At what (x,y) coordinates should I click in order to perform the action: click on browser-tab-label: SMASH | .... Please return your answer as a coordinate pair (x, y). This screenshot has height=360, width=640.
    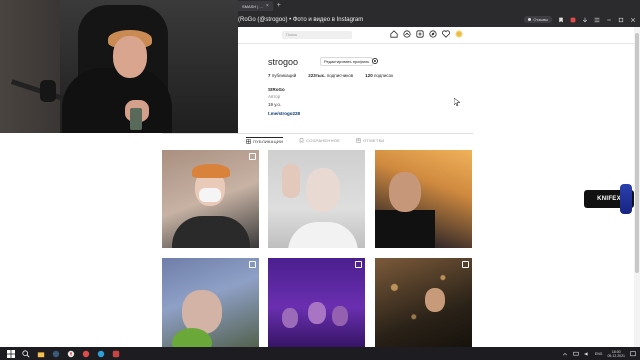
    Looking at the image, I should click on (252, 6).